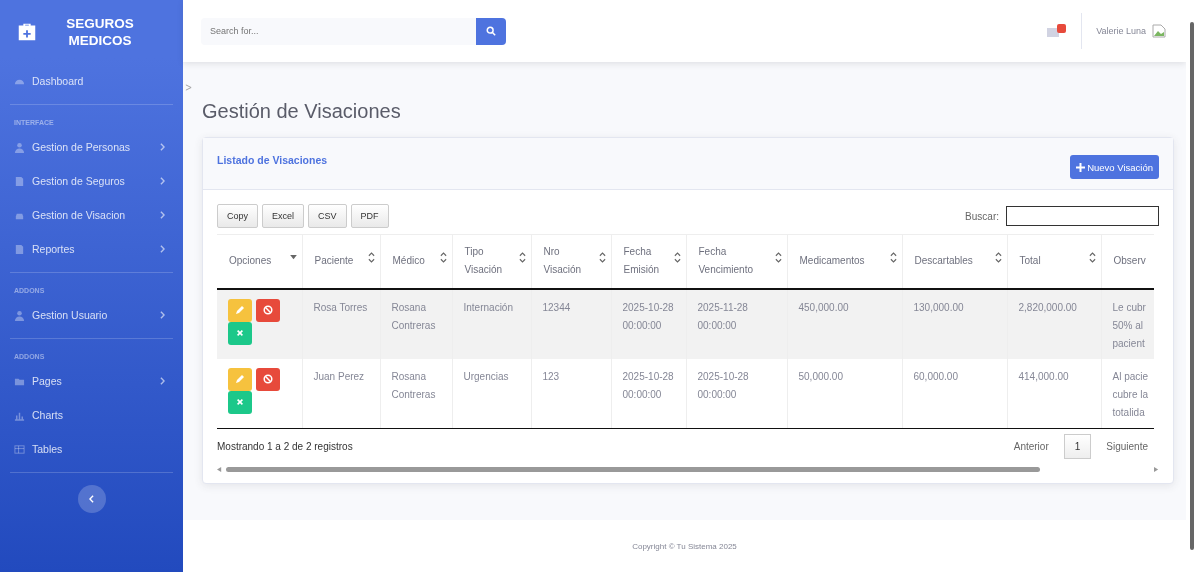 This screenshot has width=1198, height=572. I want to click on new-button: Nuevo Visación, so click(1114, 167).